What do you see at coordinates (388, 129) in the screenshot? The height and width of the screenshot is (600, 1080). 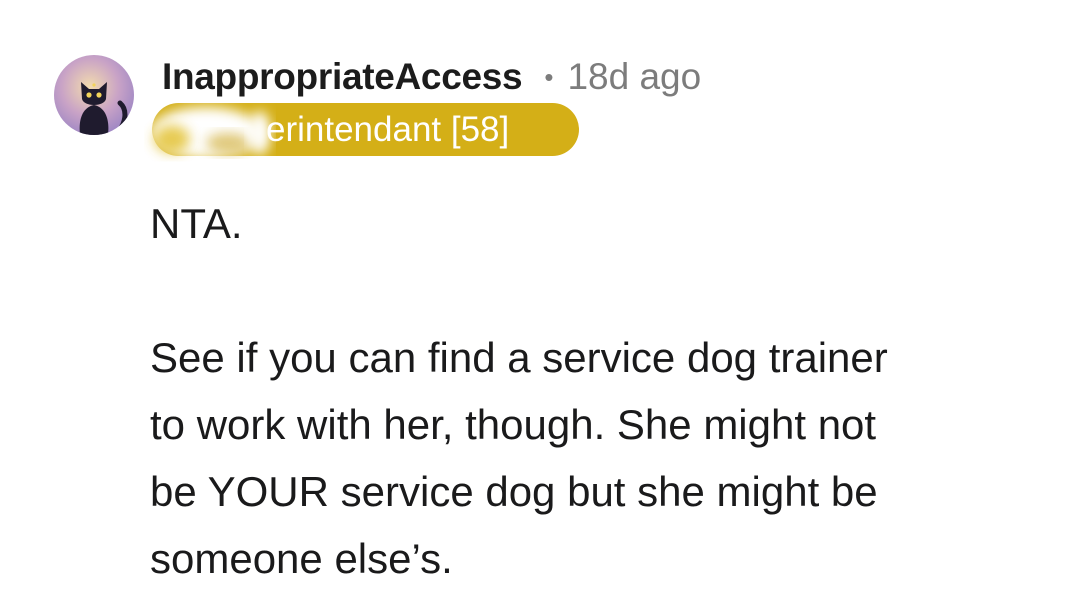 I see `flair-text: erintendant [58]` at bounding box center [388, 129].